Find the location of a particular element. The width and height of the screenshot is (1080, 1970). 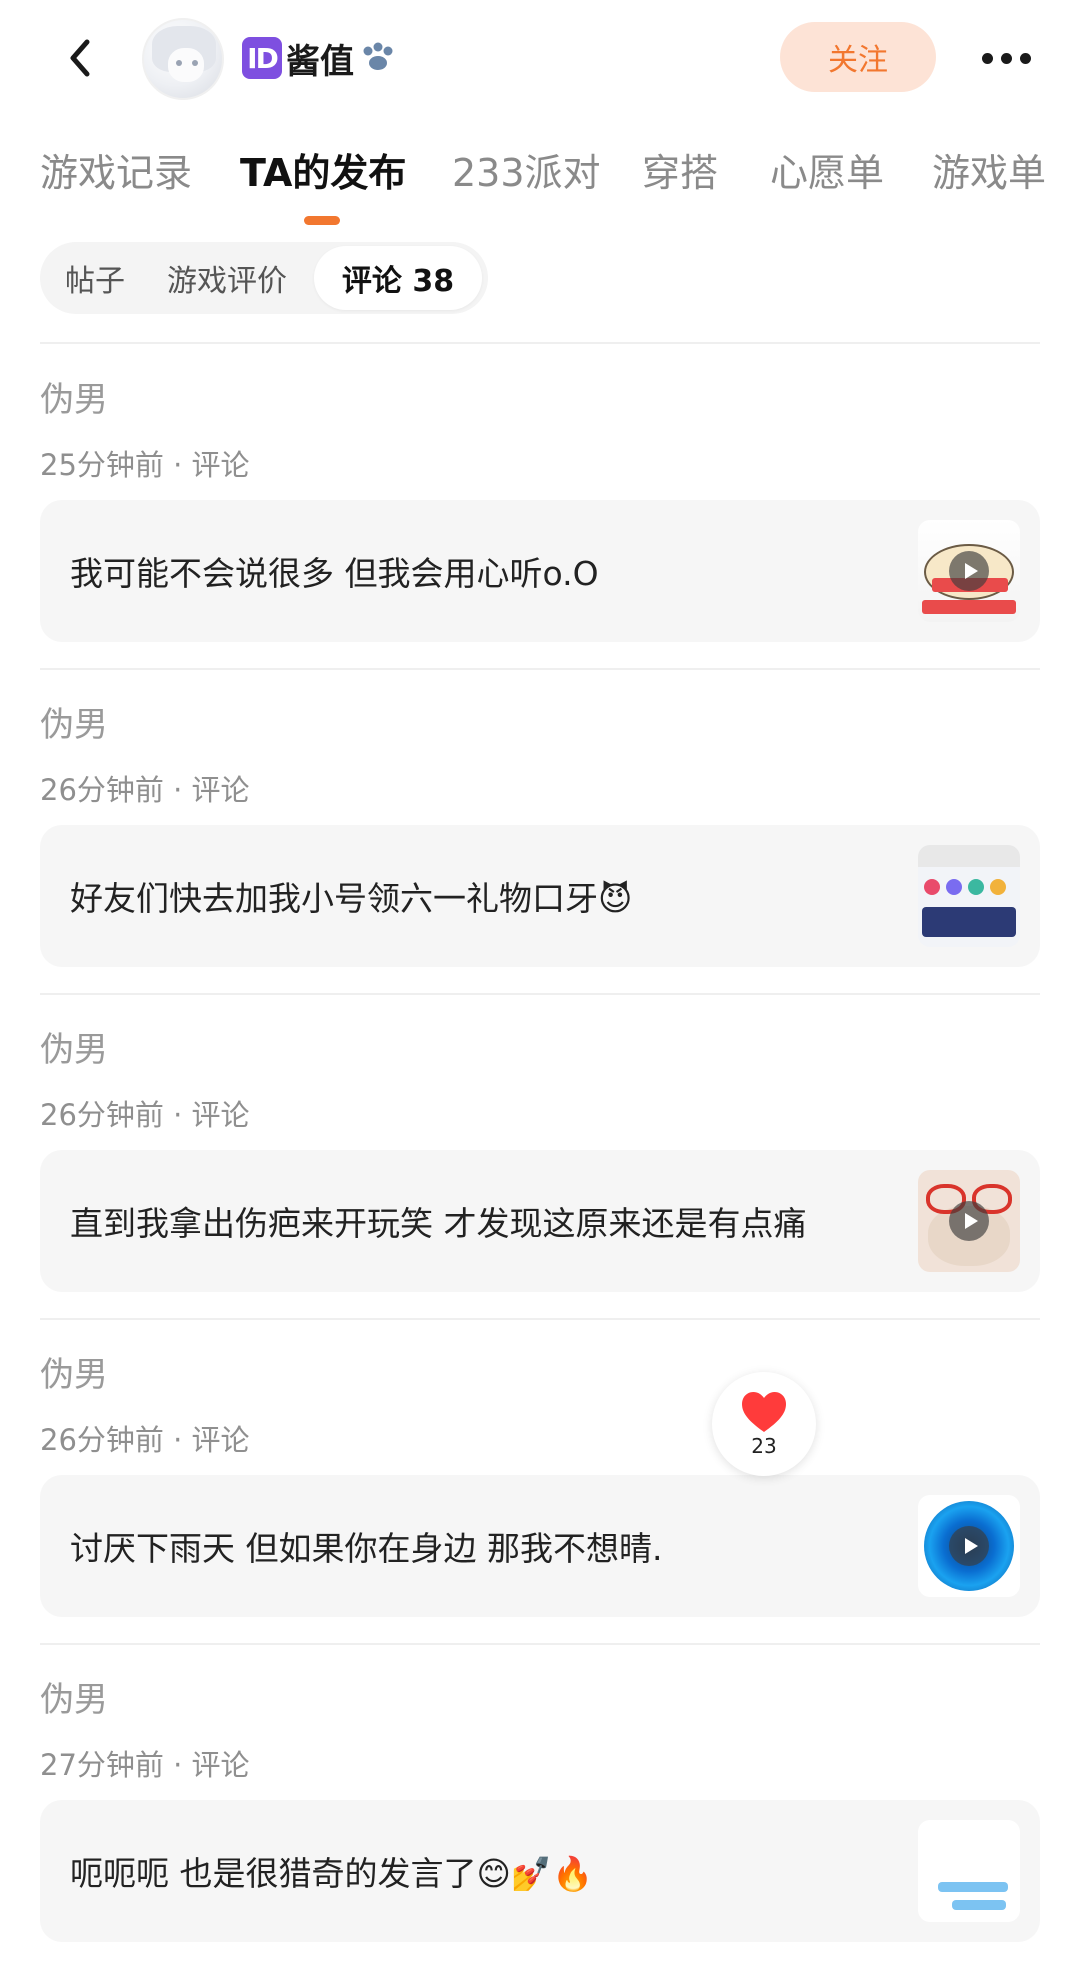

subtabs: 帖子 游戏评价 评论 38 is located at coordinates (264, 278).